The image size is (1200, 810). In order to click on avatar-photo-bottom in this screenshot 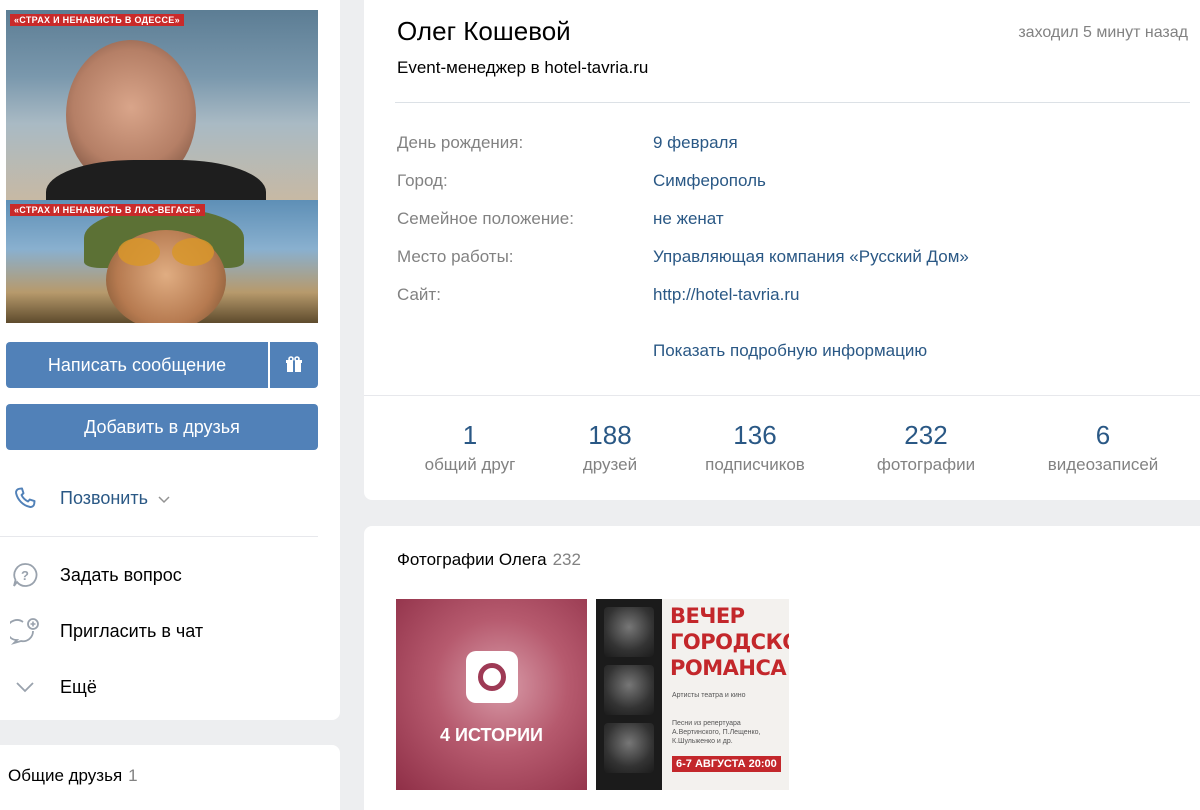, I will do `click(162, 261)`.